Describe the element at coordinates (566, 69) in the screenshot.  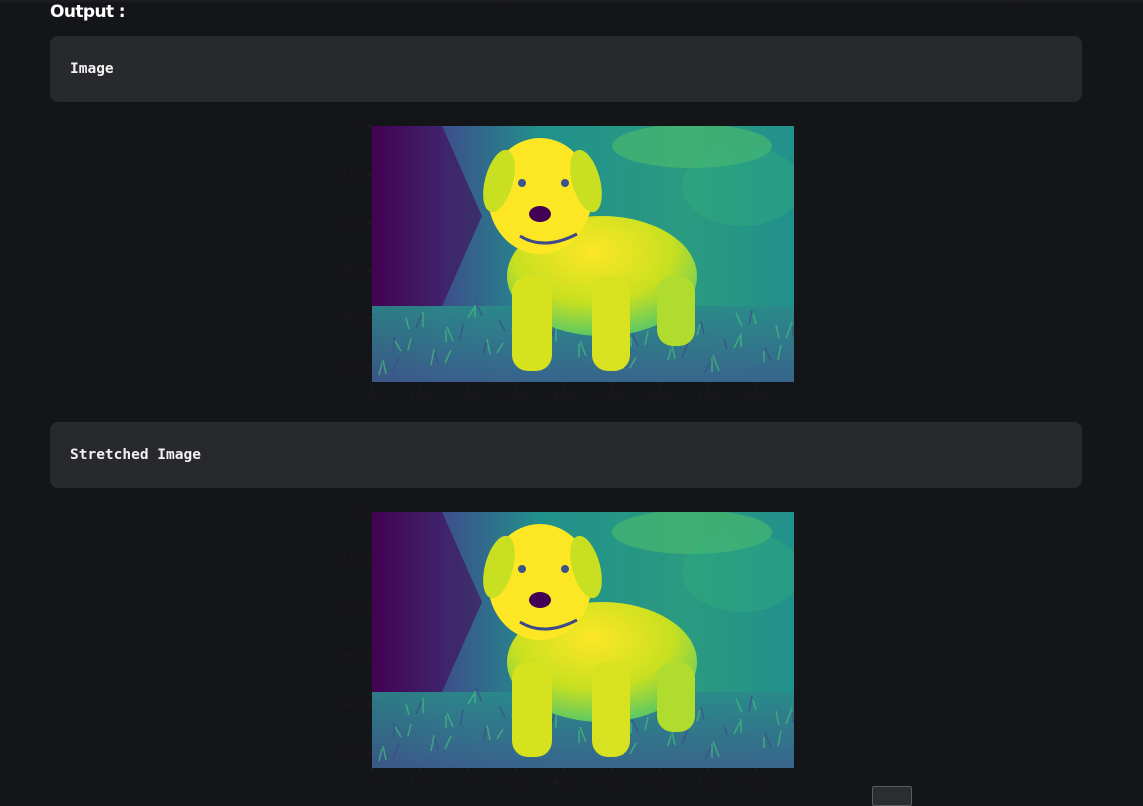
I see `code-output-block-image: Image` at that location.